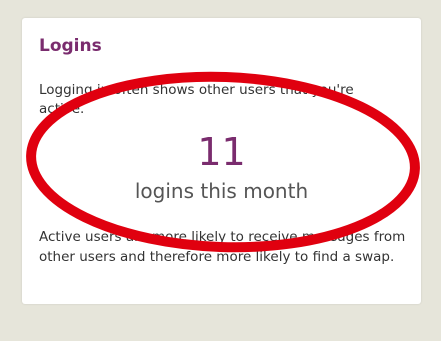 This screenshot has width=441, height=341. Describe the element at coordinates (221, 191) in the screenshot. I see `login-count-label: logins this month` at that location.